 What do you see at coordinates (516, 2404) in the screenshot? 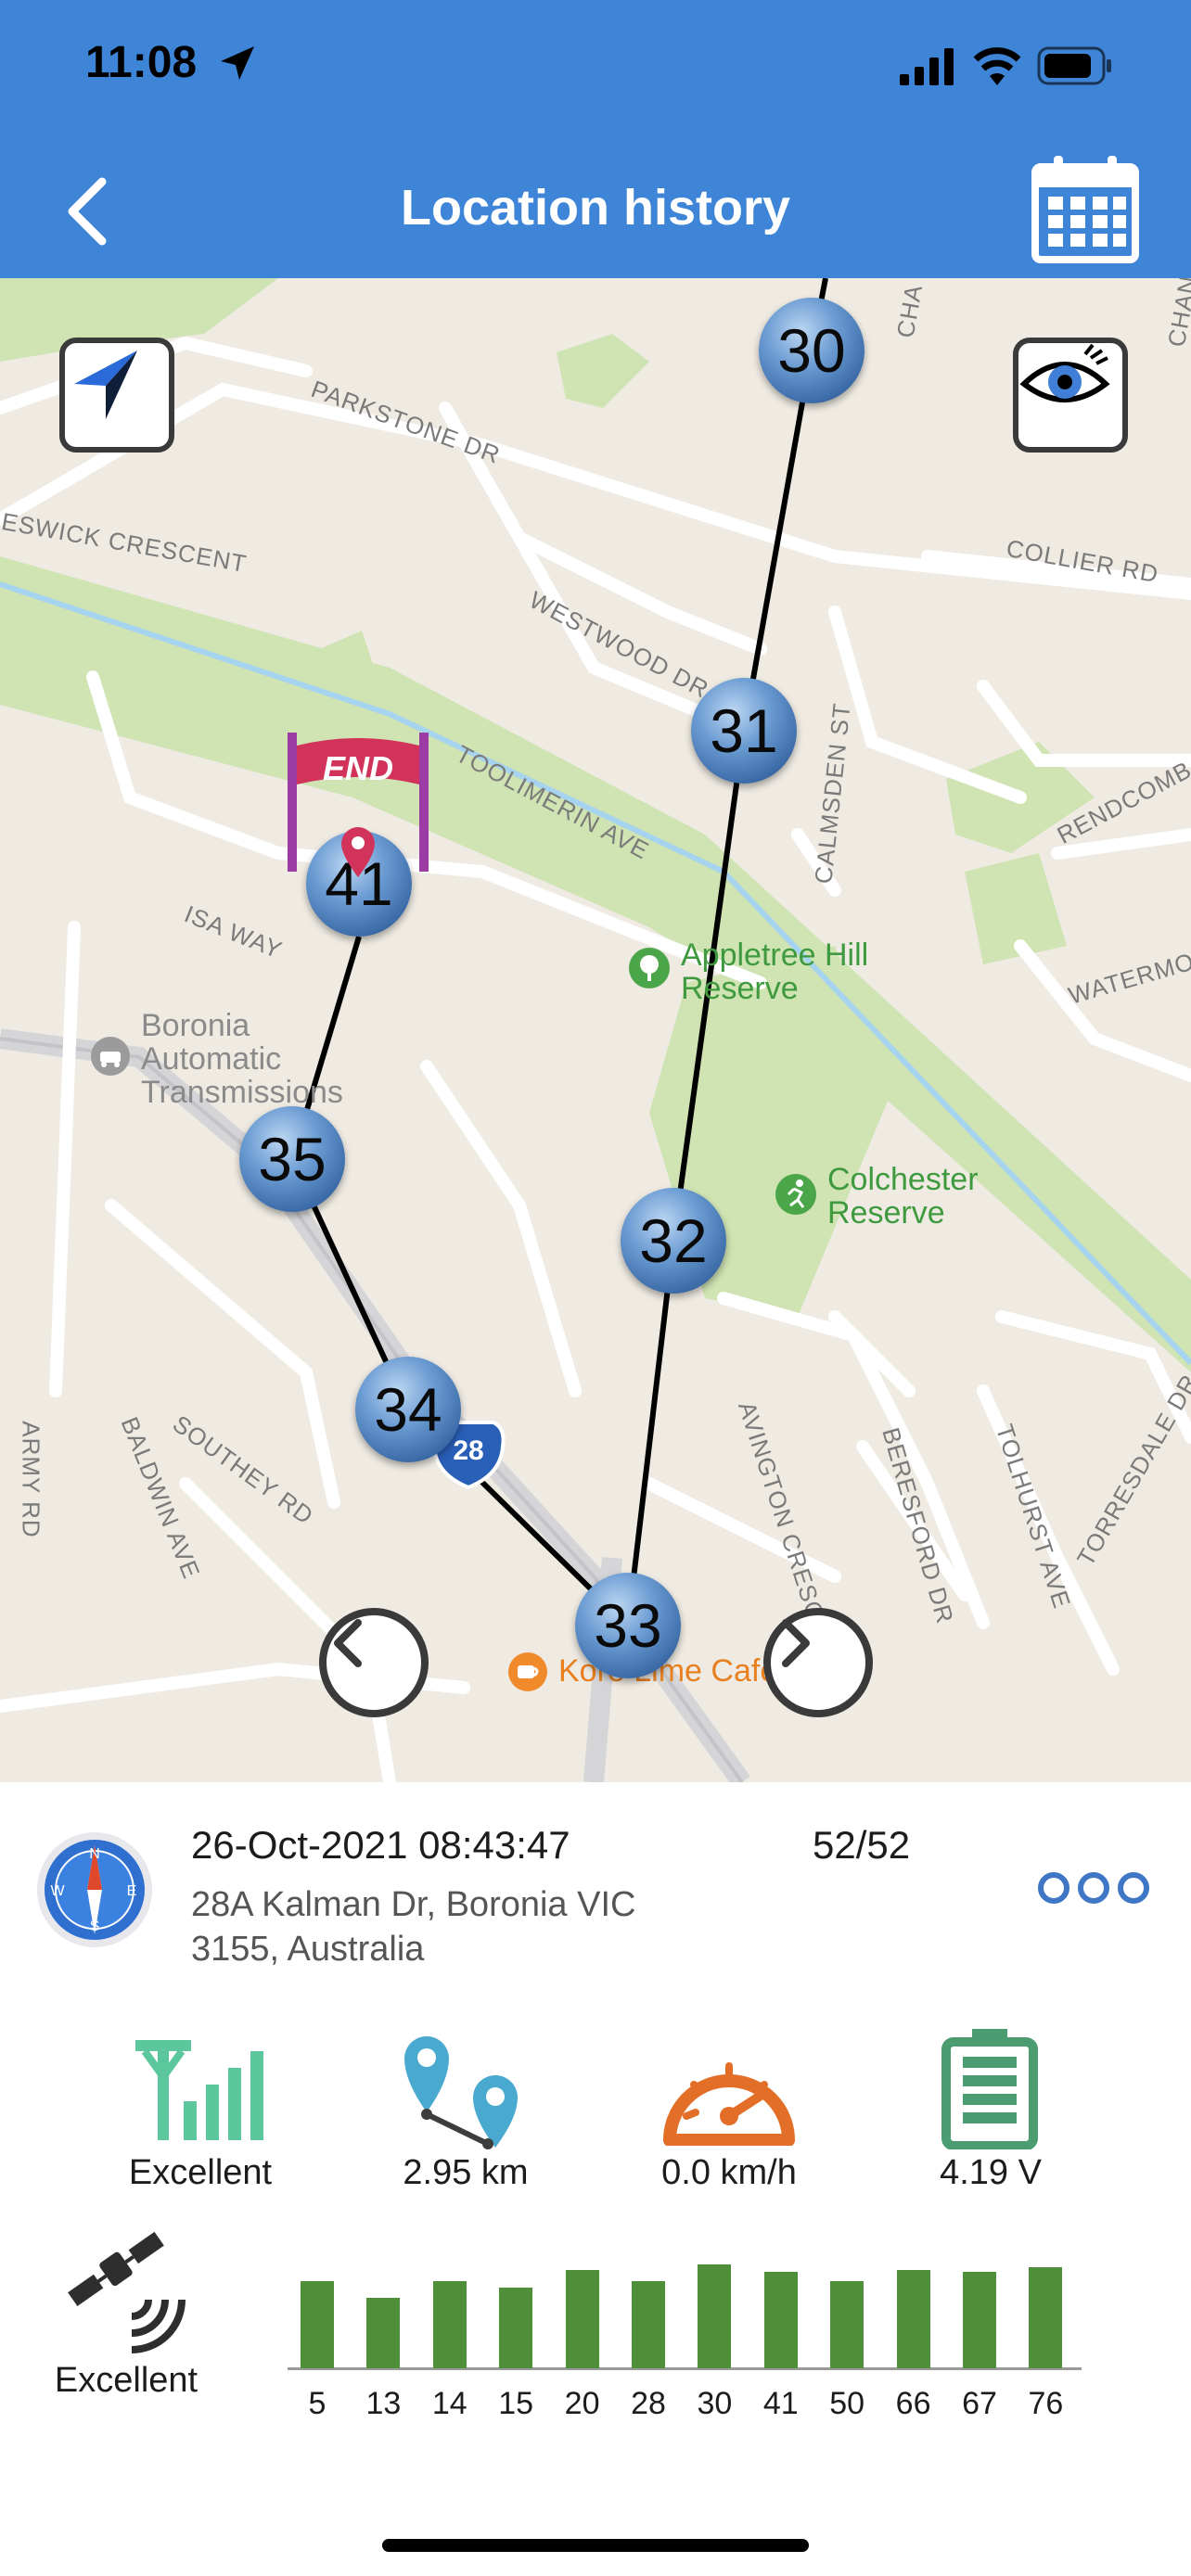
I see `satellite-label-15: 15` at bounding box center [516, 2404].